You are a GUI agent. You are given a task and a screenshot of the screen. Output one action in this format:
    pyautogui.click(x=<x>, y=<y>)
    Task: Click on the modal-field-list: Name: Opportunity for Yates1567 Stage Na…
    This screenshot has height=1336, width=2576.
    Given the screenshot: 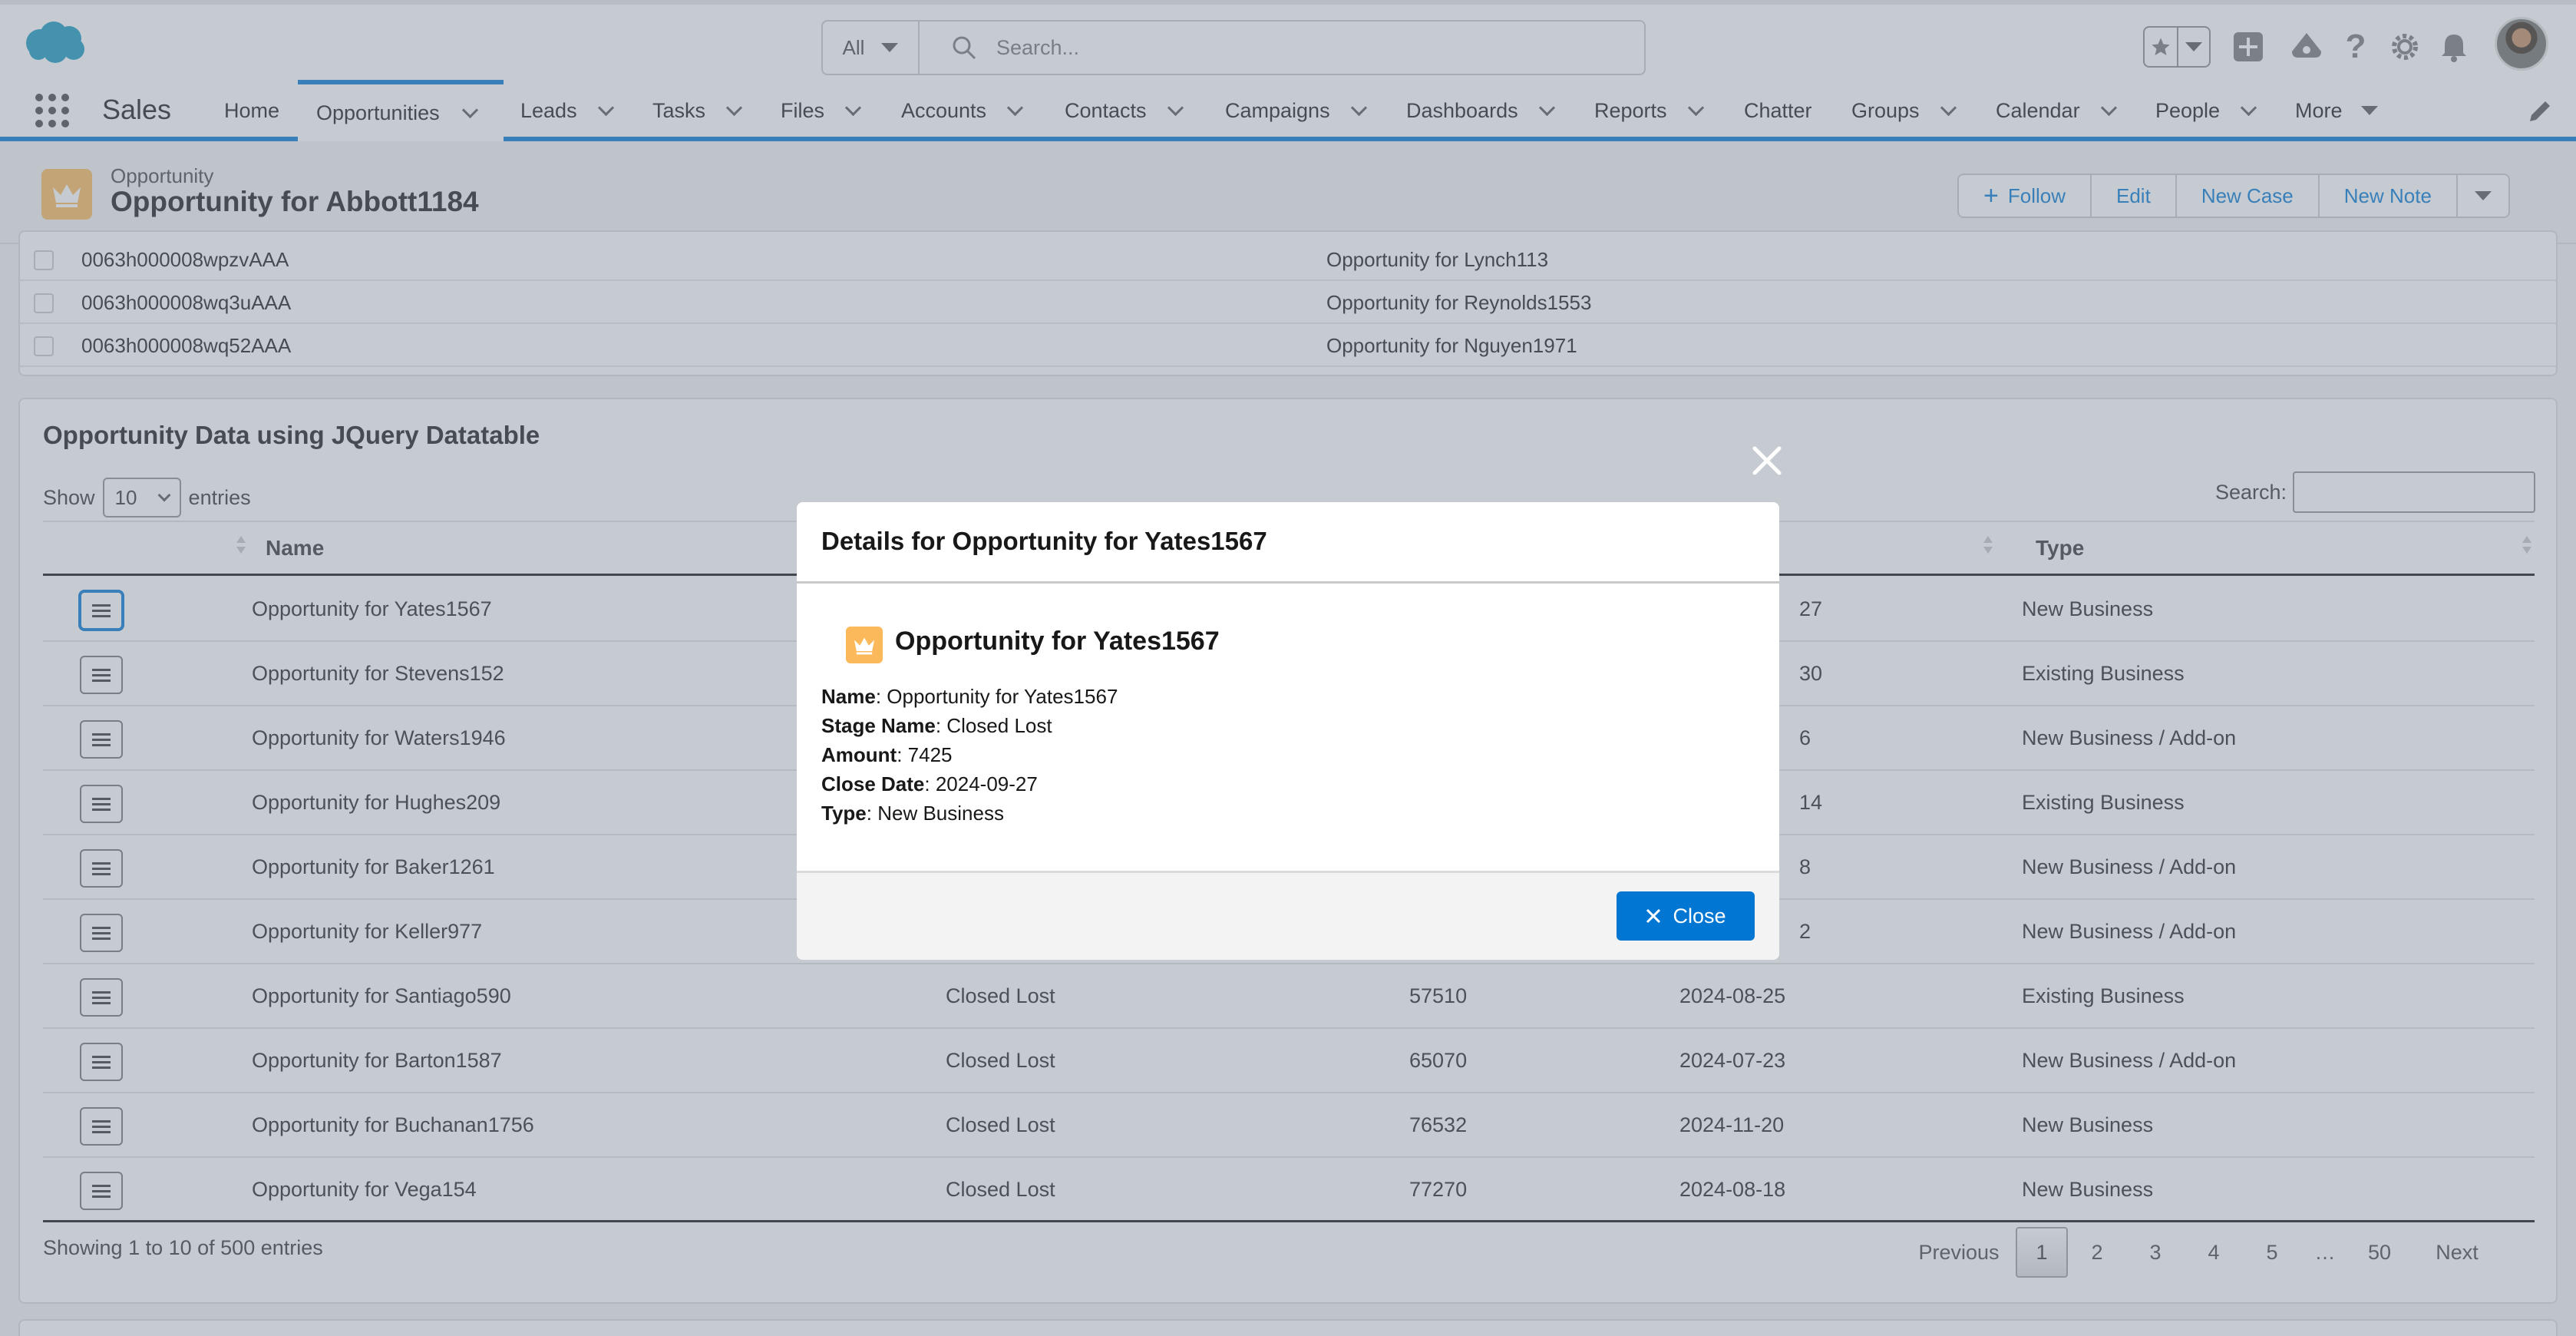 What is the action you would take?
    pyautogui.click(x=969, y=755)
    